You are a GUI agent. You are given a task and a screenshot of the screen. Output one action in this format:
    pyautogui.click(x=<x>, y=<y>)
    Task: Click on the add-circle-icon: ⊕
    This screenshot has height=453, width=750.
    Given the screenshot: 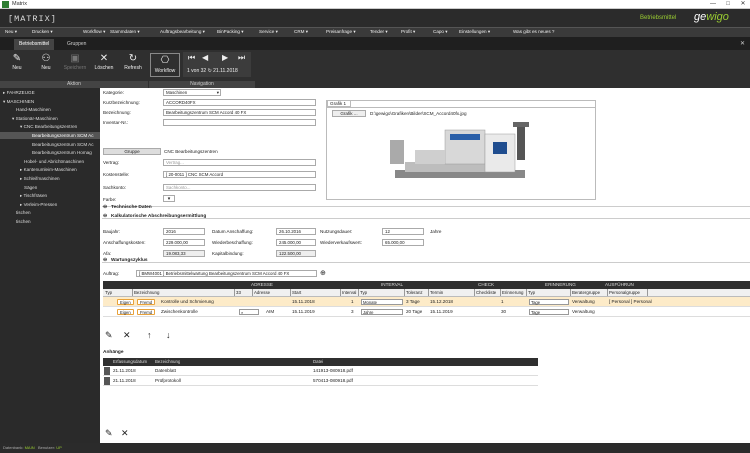 What is the action you would take?
    pyautogui.click(x=323, y=273)
    